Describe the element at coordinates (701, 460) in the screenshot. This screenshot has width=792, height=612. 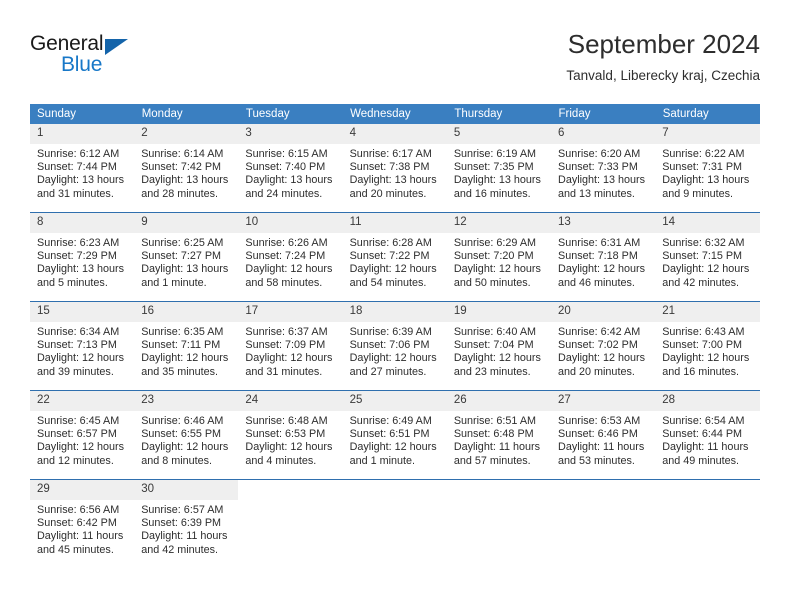
I see `daylight-text-line2: and 49 minutes.` at that location.